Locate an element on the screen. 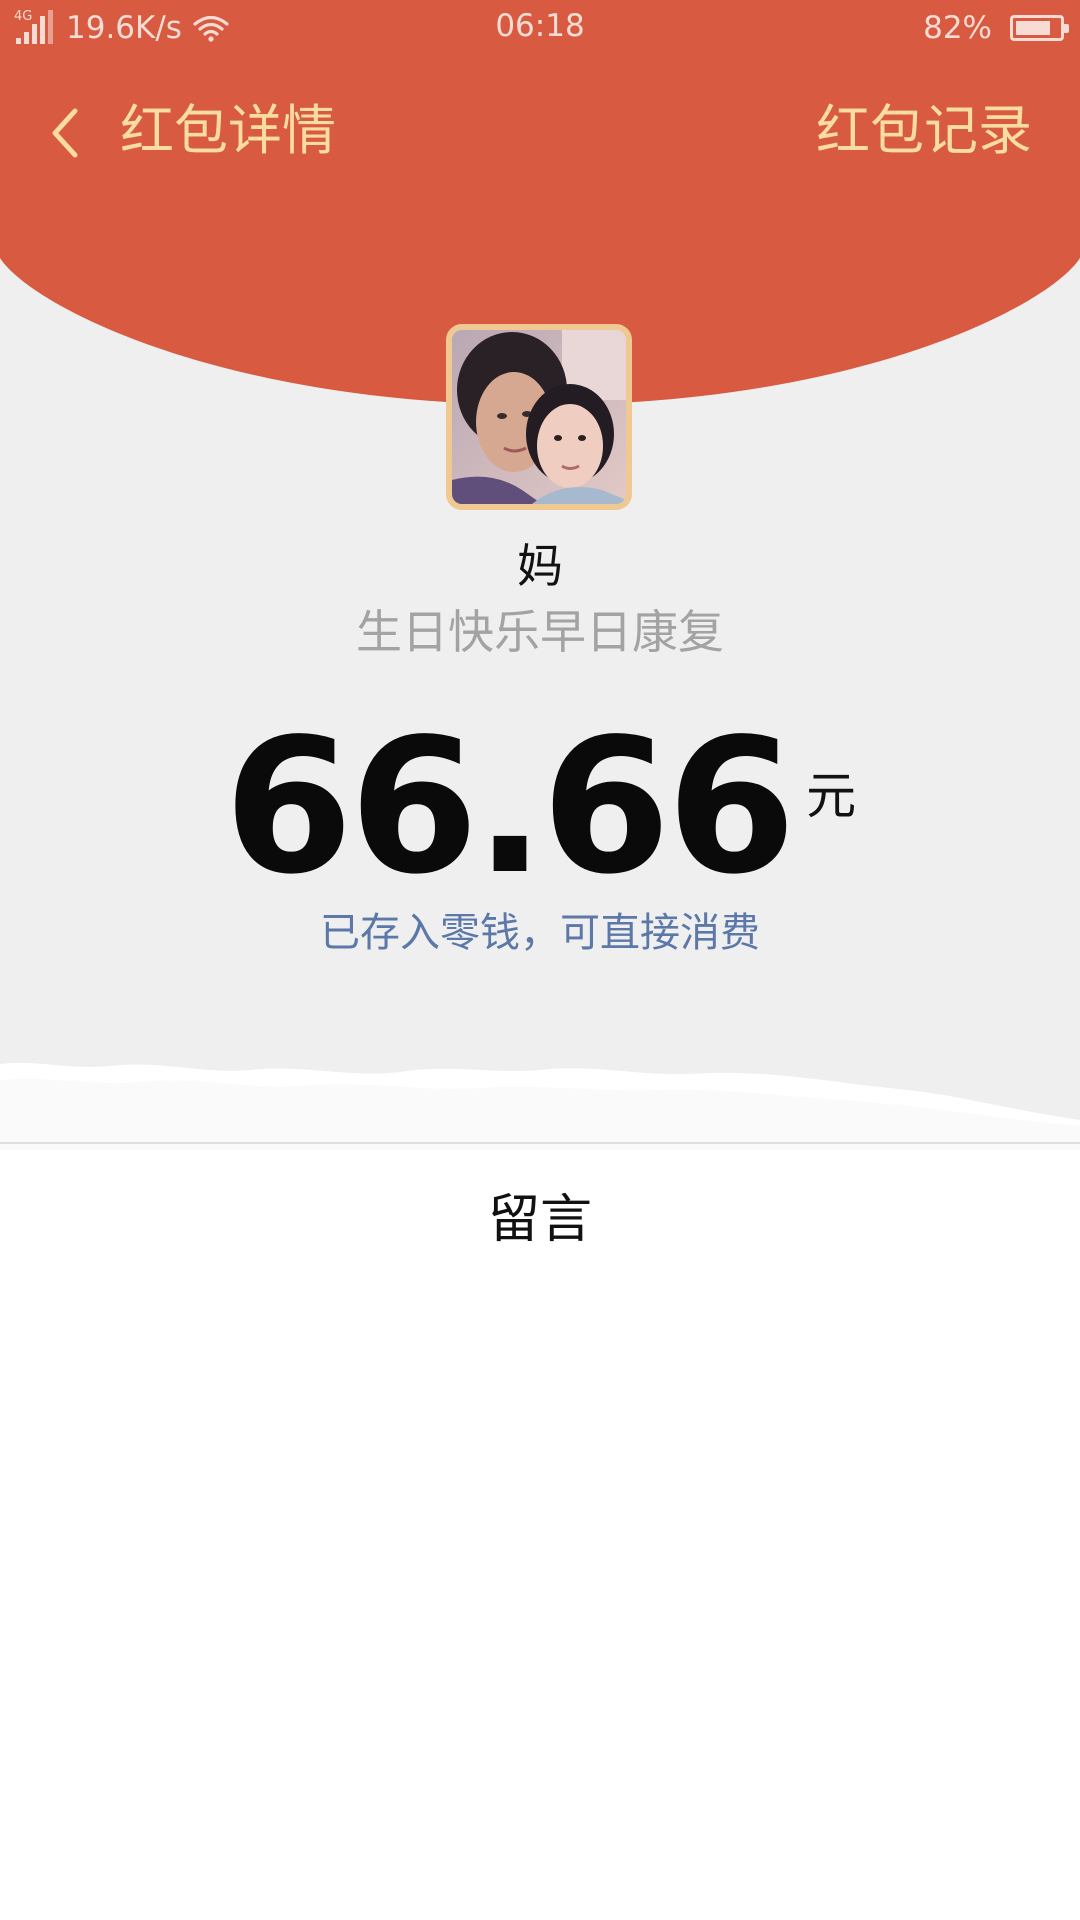 This screenshot has height=1920, width=1080. amount-value: 66.66 is located at coordinates (509, 806).